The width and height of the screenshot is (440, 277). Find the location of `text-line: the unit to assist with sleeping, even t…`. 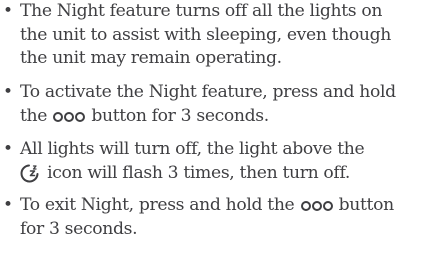

text-line: the unit to assist with sleeping, even t… is located at coordinates (206, 34).